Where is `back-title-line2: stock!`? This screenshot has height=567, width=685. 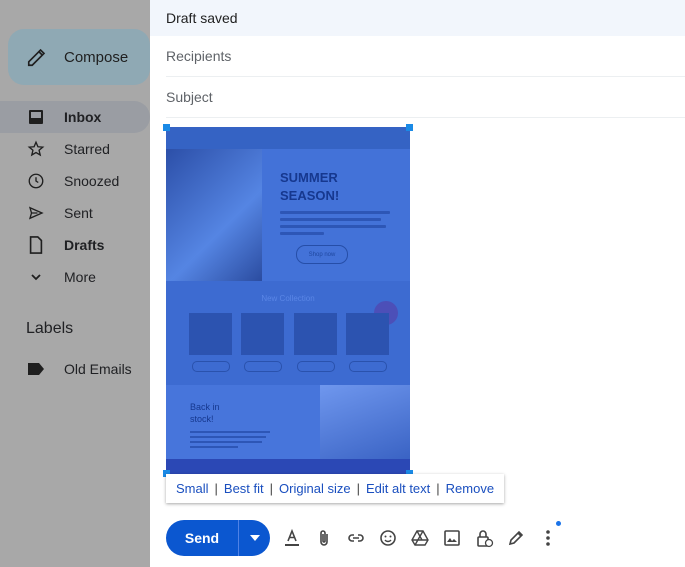 back-title-line2: stock! is located at coordinates (202, 419).